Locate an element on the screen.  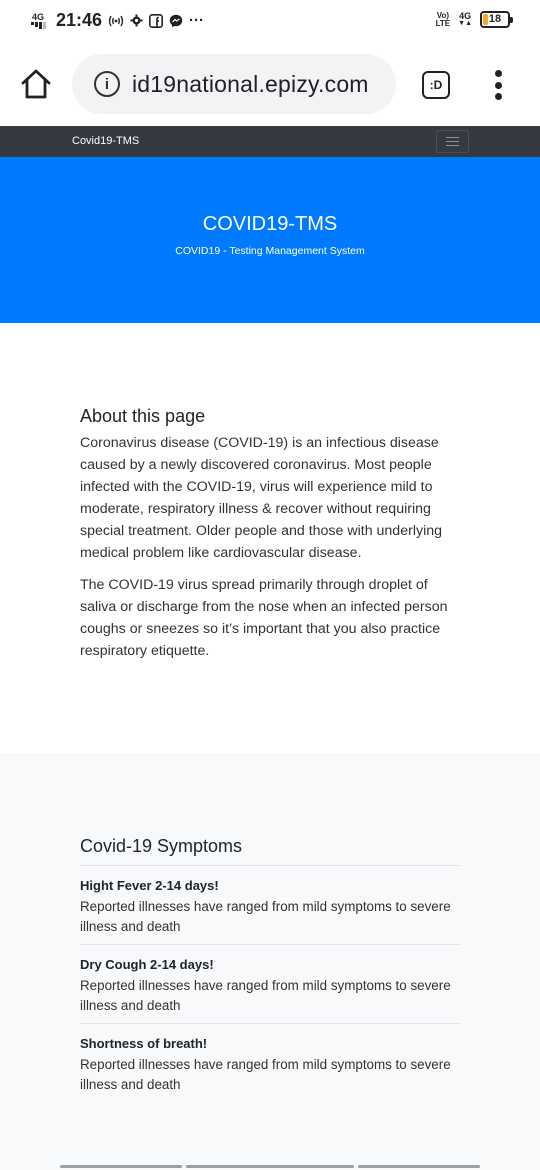
network-type-right: 4G is located at coordinates (465, 15).